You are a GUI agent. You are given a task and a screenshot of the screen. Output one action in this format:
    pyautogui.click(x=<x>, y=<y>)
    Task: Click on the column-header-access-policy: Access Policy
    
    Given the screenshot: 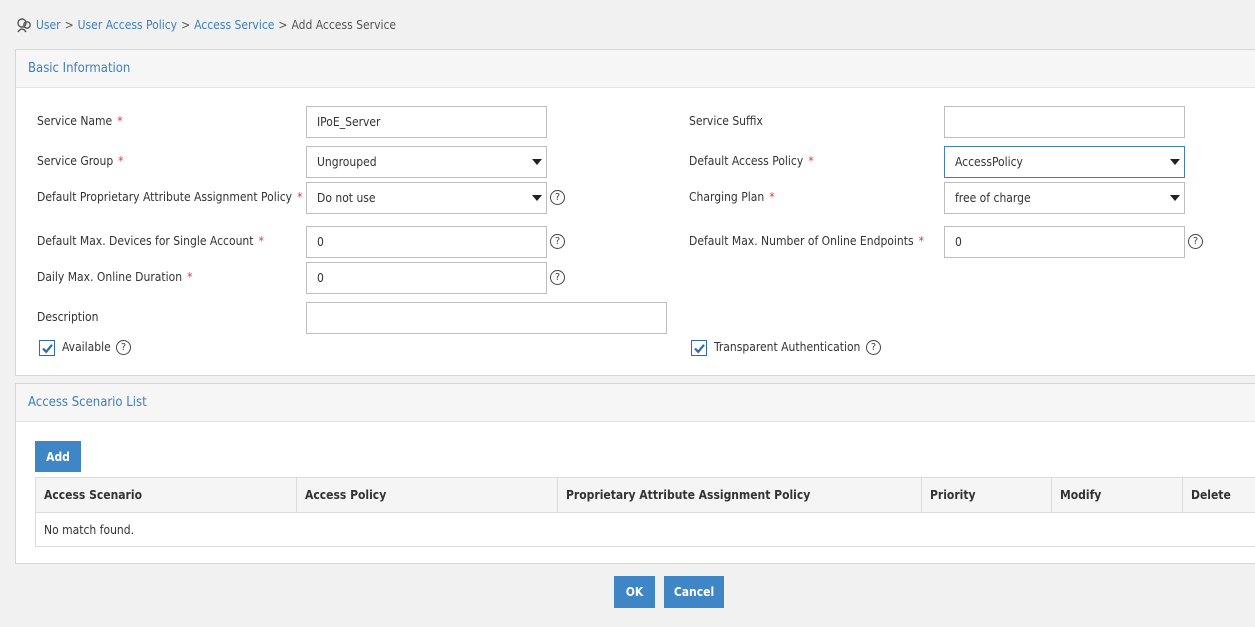 What is the action you would take?
    pyautogui.click(x=427, y=495)
    